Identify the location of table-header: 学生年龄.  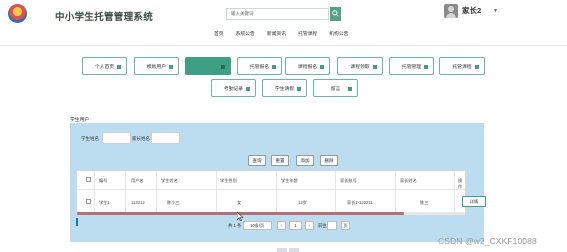
(289, 180).